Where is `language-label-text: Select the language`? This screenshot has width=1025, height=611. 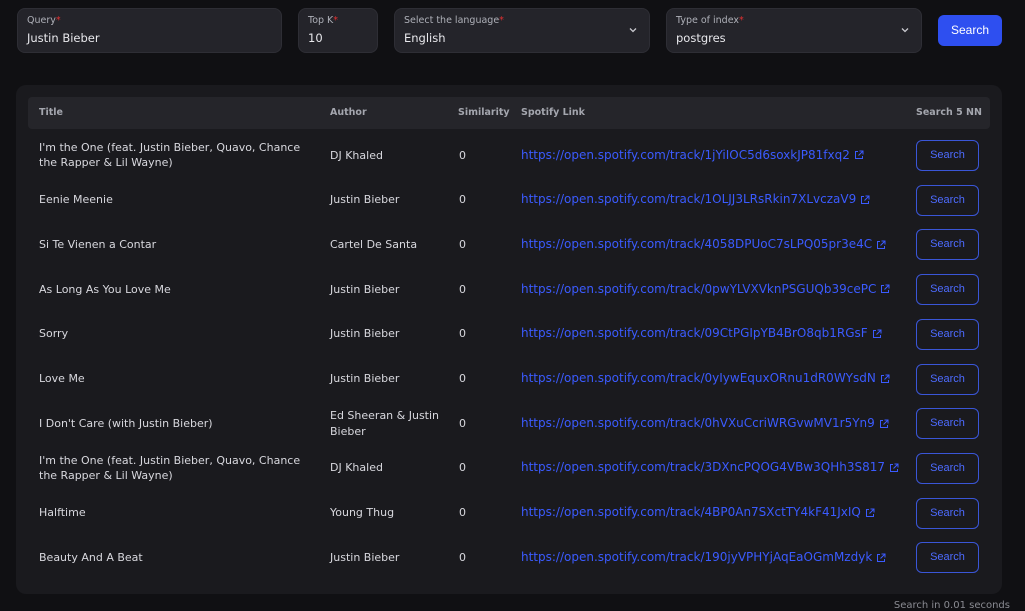
language-label-text: Select the language is located at coordinates (452, 20).